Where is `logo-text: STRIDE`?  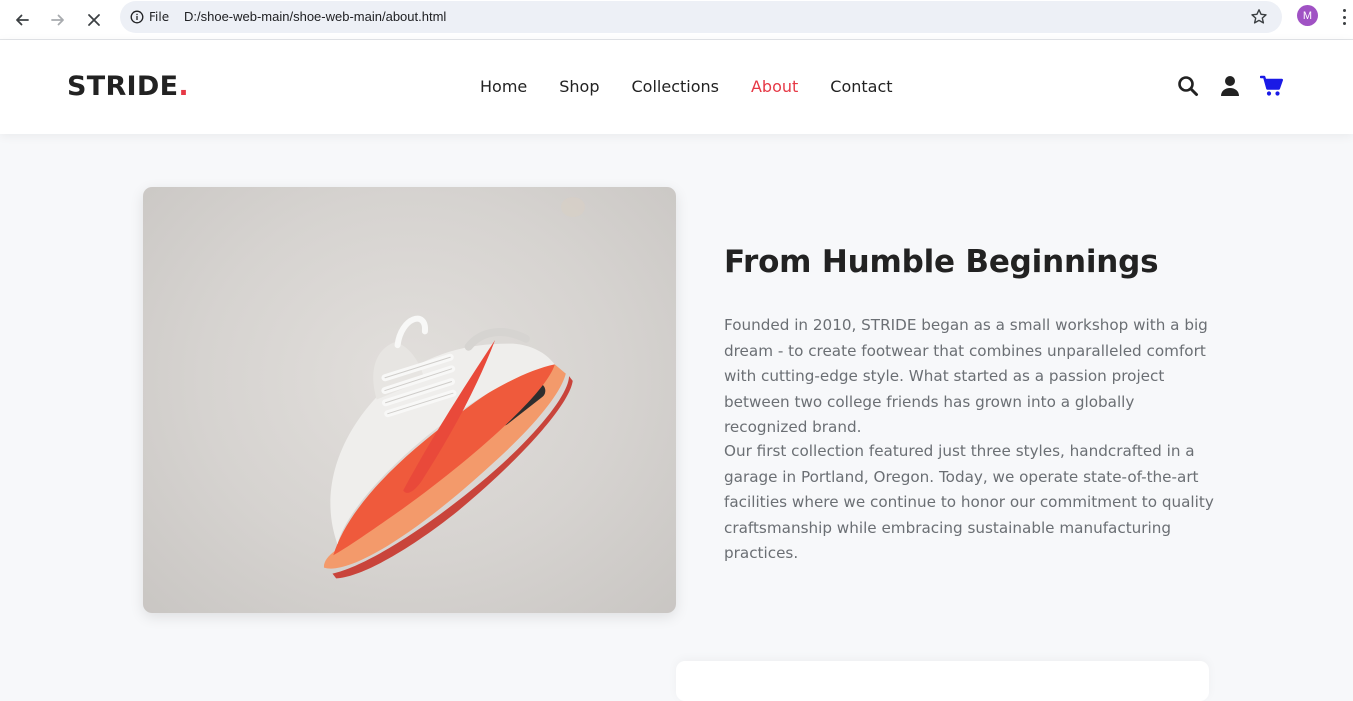
logo-text: STRIDE is located at coordinates (123, 86).